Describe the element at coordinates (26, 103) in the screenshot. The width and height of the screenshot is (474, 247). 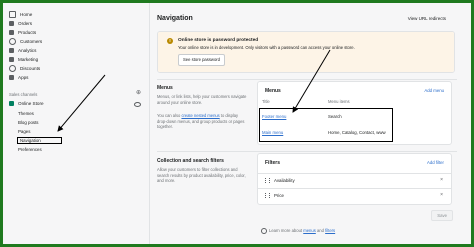
I see `sidebar-item-online-store: Online Store` at that location.